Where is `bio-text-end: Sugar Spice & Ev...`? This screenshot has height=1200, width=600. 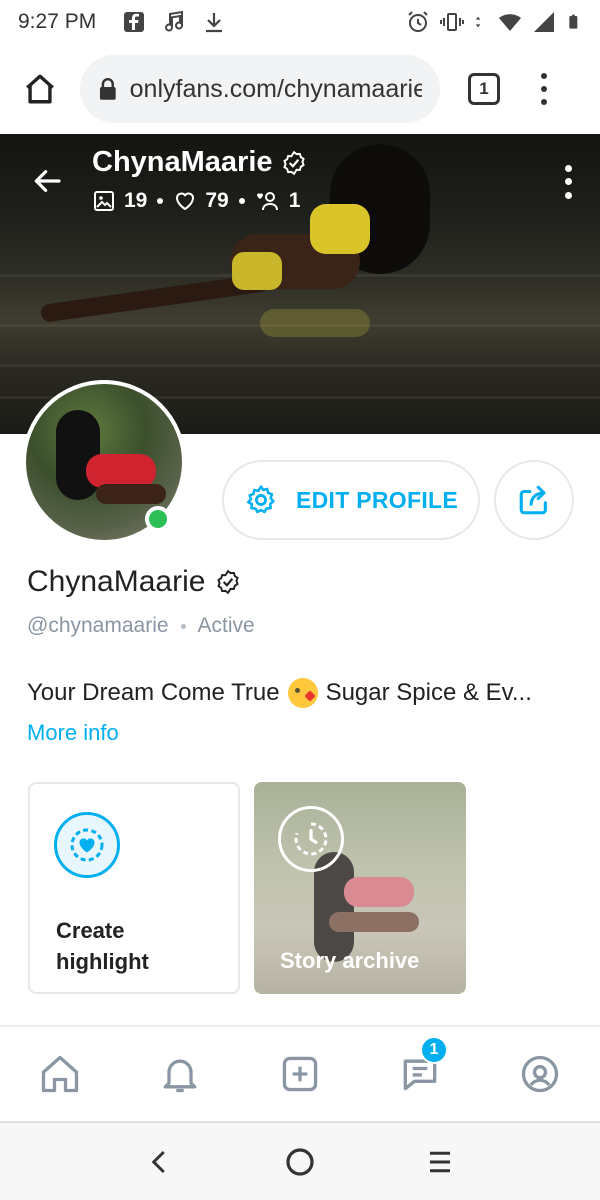 bio-text-end: Sugar Spice & Ev... is located at coordinates (428, 692).